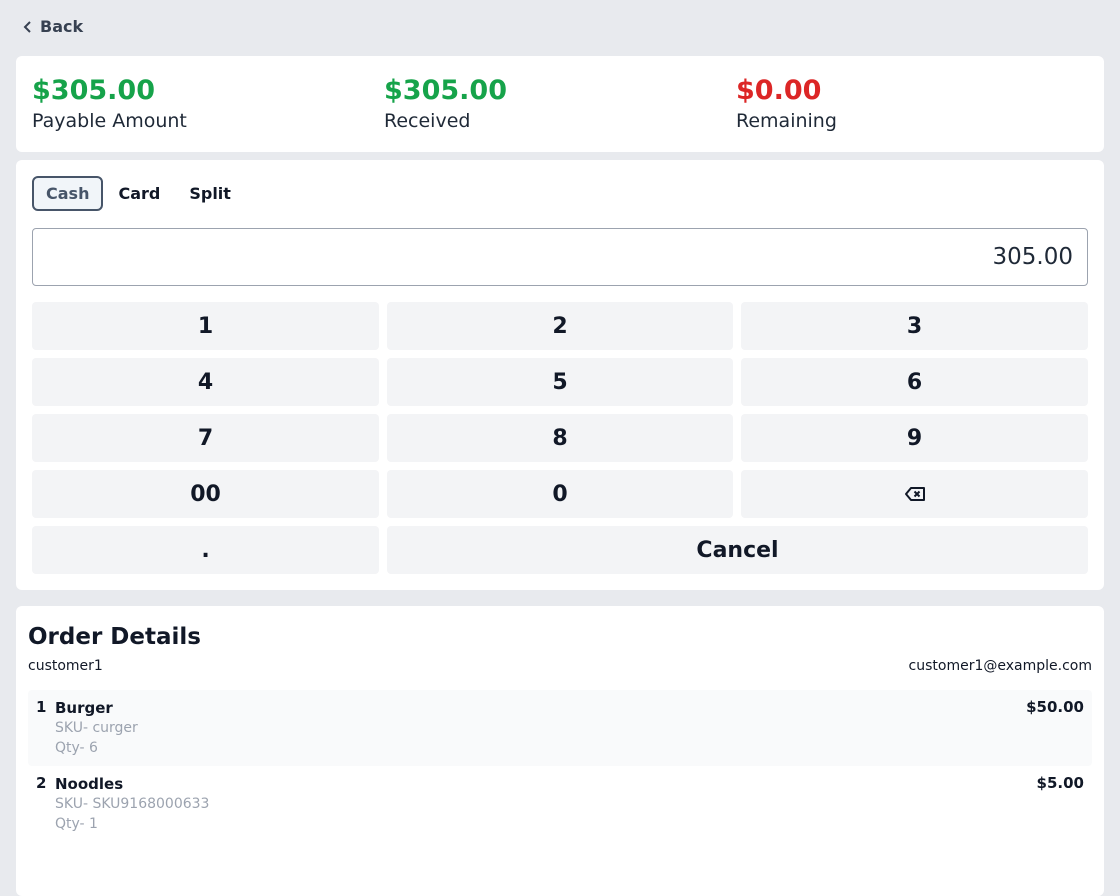 The height and width of the screenshot is (896, 1120). What do you see at coordinates (914, 438) in the screenshot?
I see `key-9: 9` at bounding box center [914, 438].